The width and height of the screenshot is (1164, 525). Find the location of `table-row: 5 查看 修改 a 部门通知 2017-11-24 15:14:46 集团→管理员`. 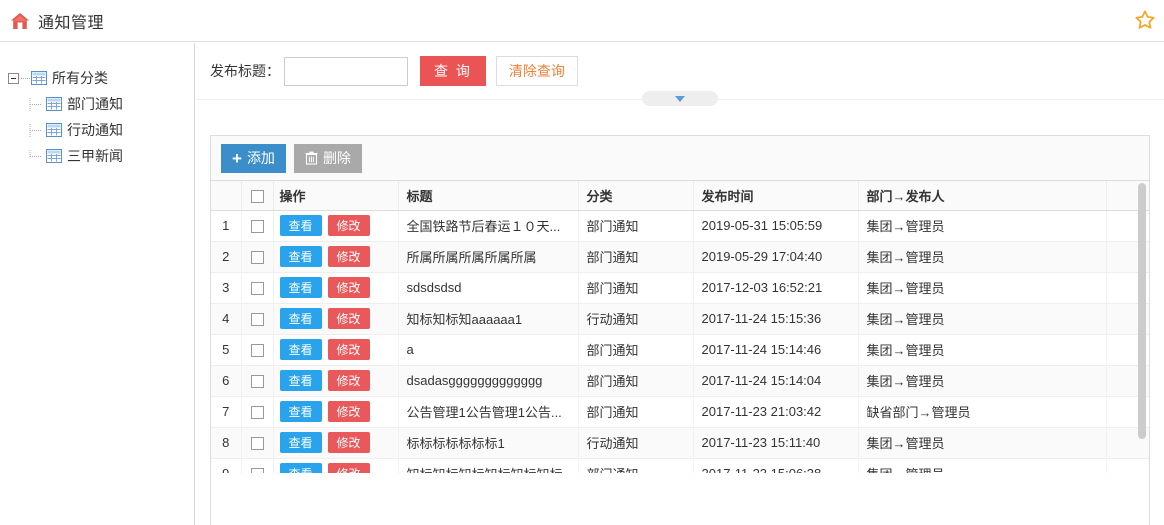

table-row: 5 查看 修改 a 部门通知 2017-11-24 15:14:46 集团→管理员 is located at coordinates (680, 350).